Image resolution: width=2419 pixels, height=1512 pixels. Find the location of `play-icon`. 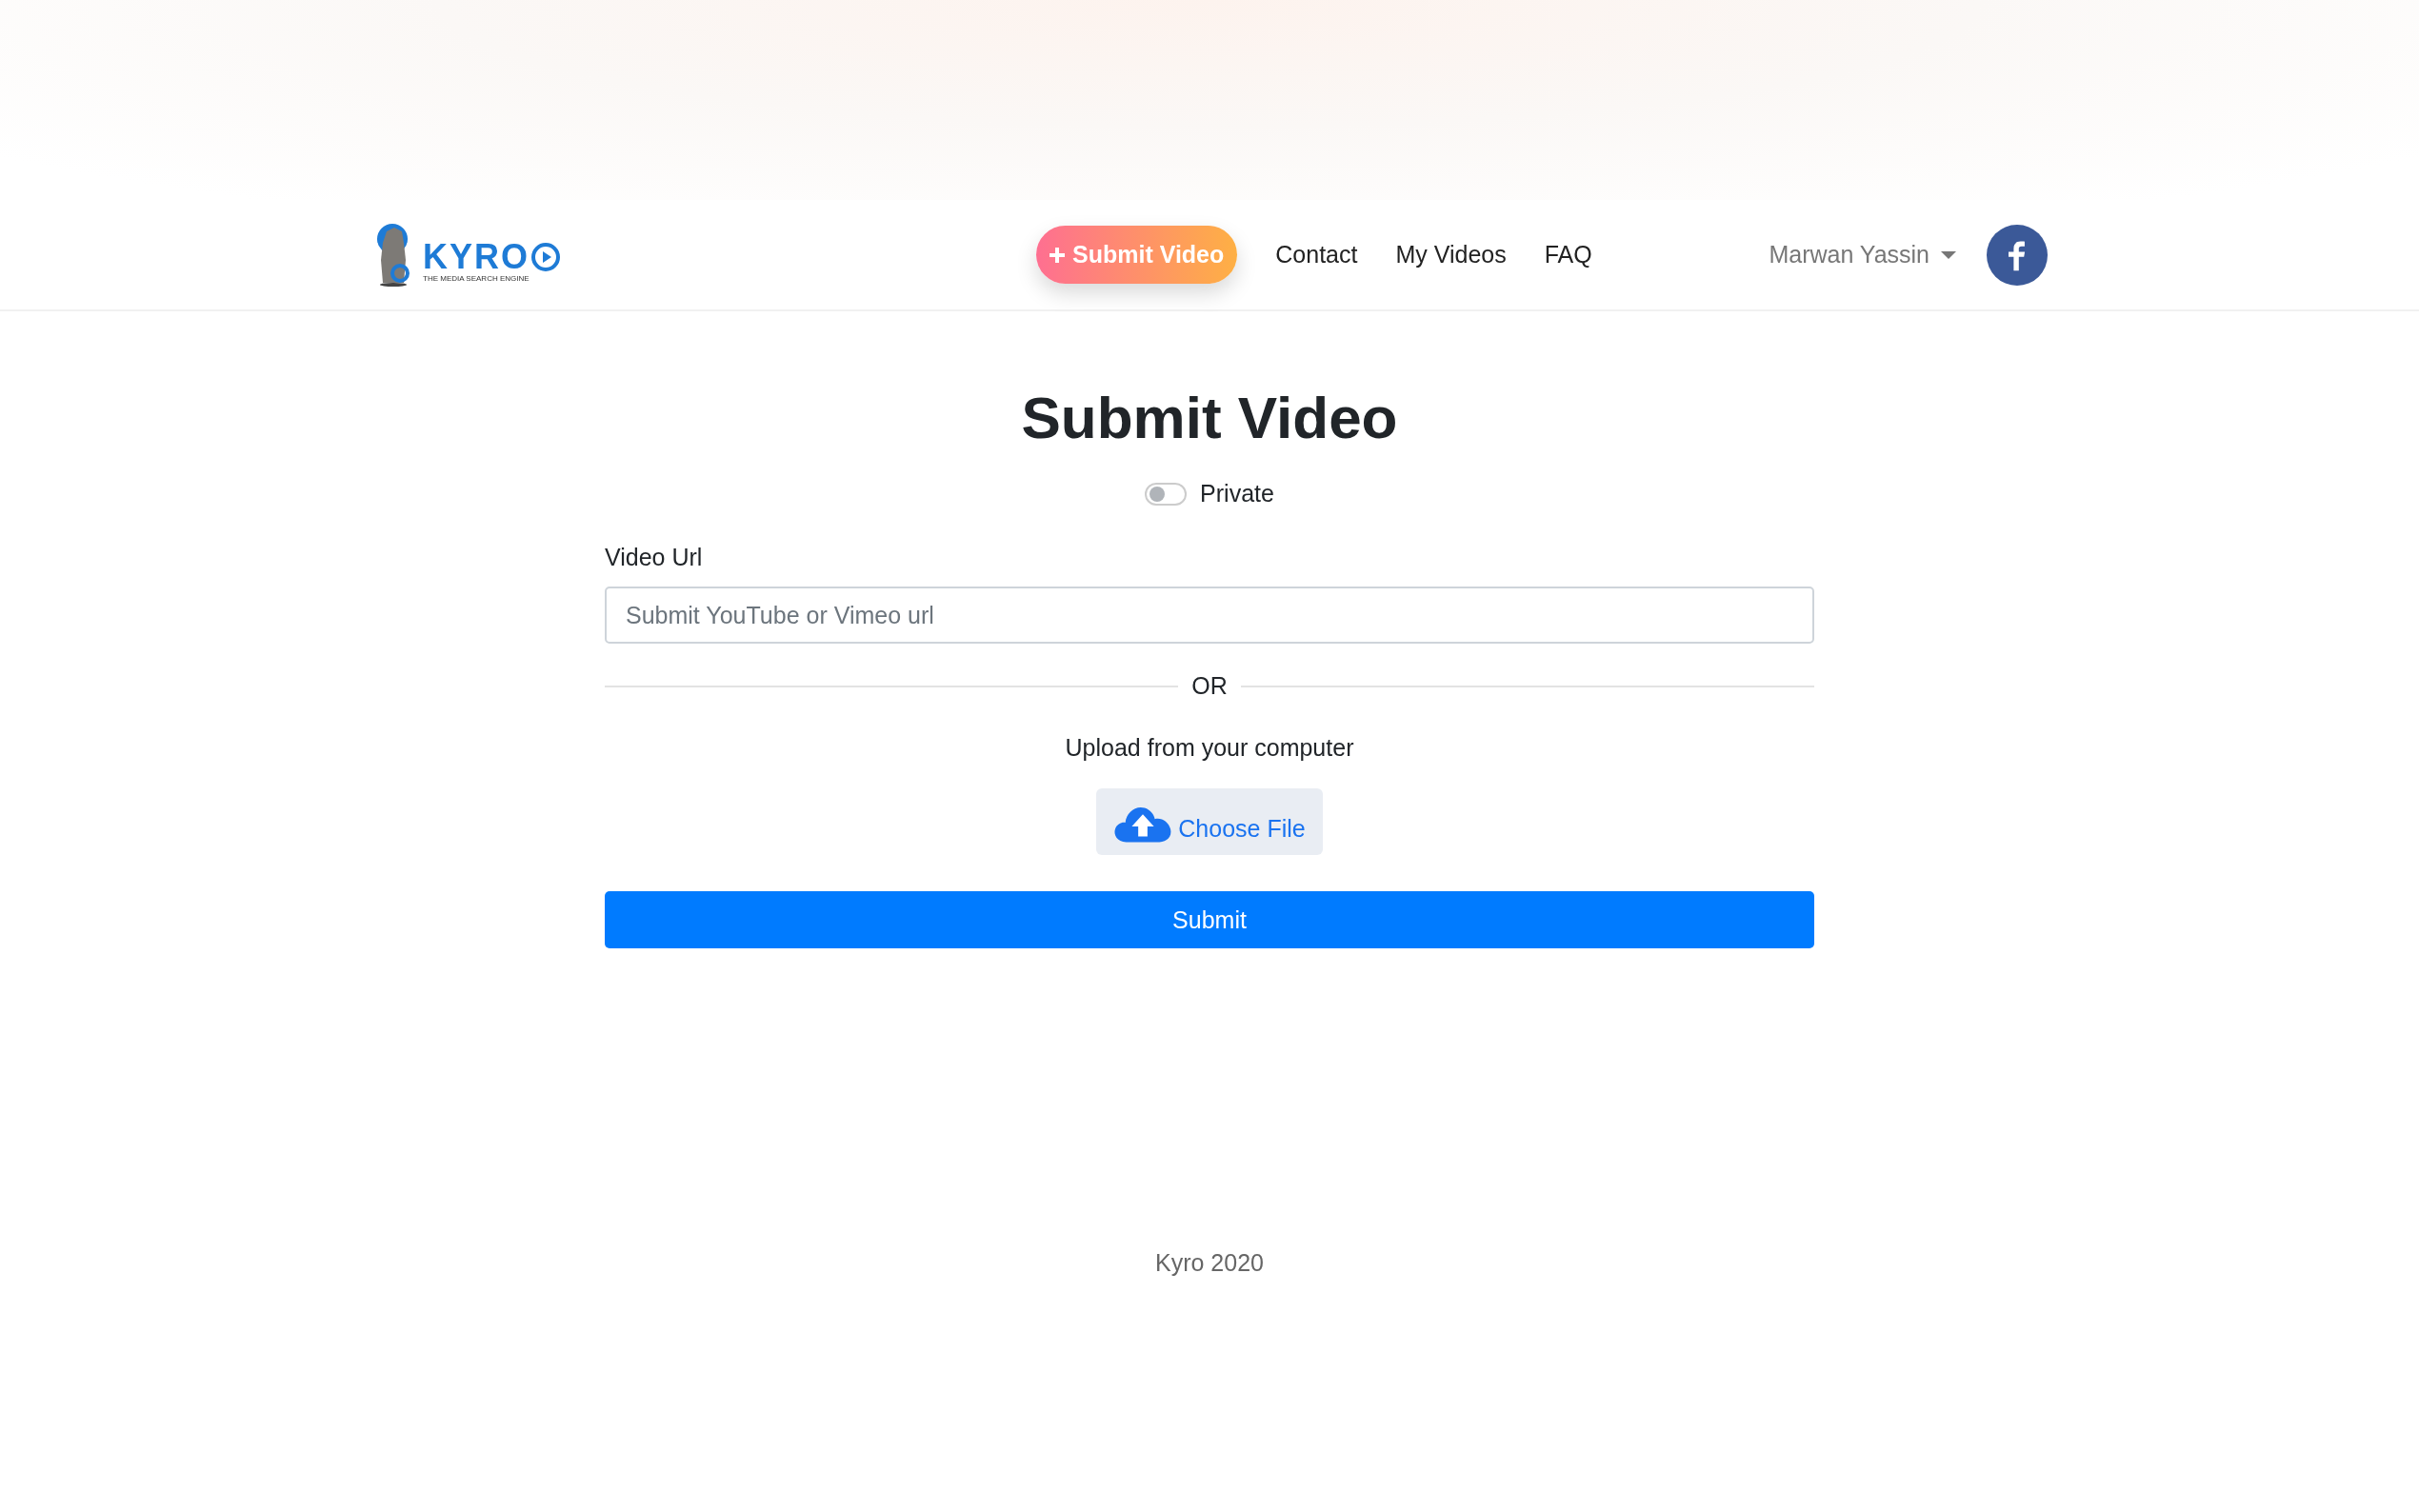

play-icon is located at coordinates (545, 256).